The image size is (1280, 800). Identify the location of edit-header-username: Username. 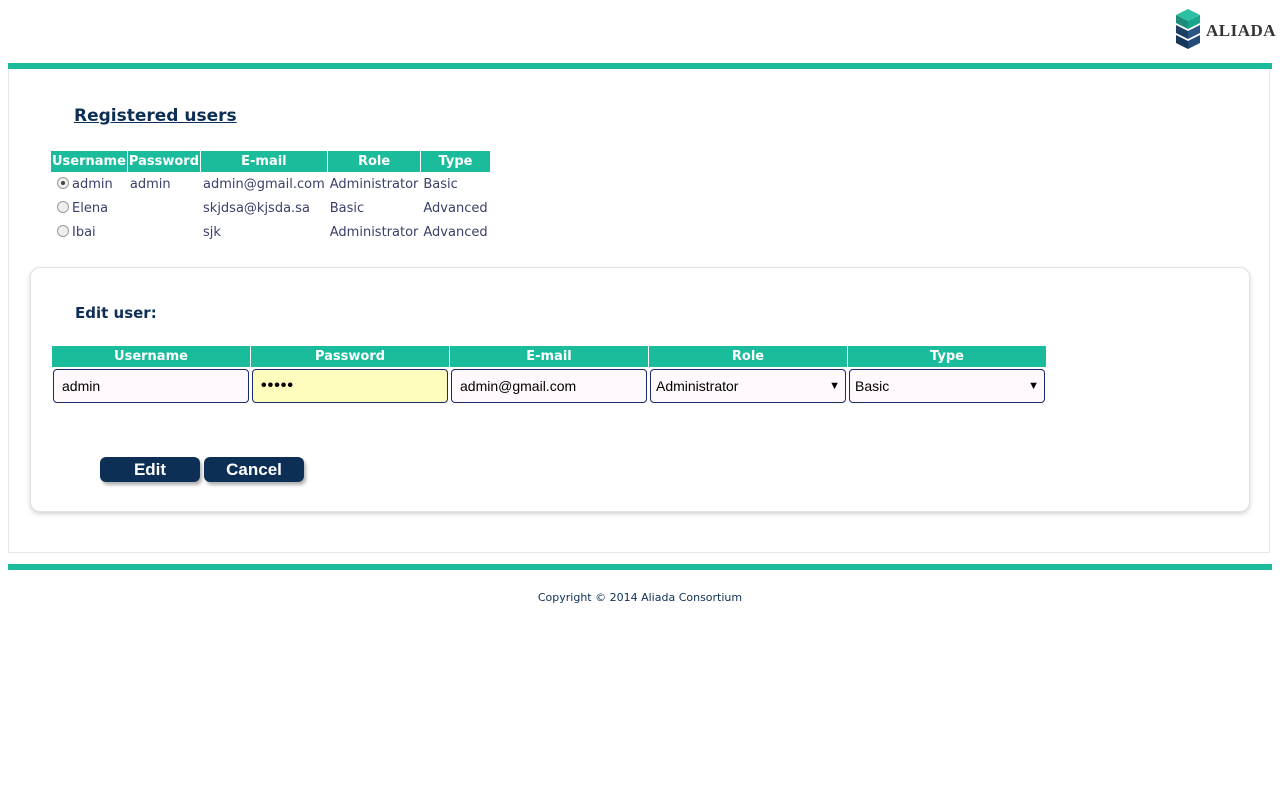
(151, 356).